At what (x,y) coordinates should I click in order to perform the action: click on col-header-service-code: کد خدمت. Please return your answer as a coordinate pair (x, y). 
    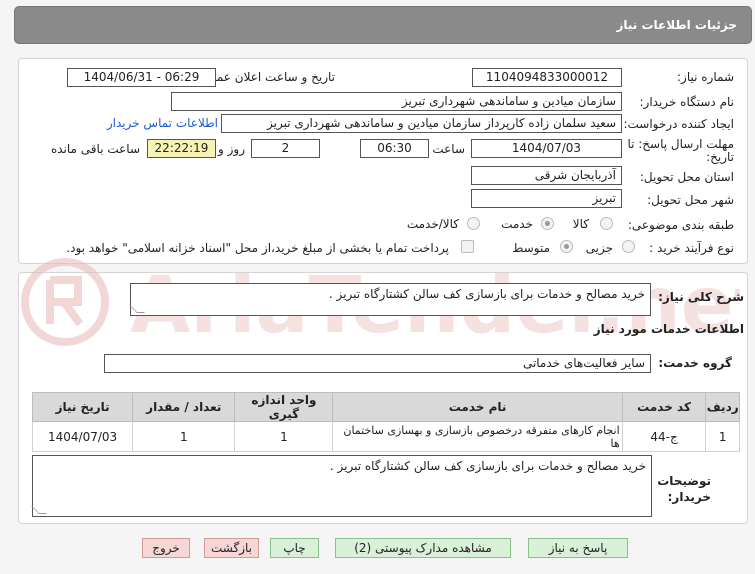
    Looking at the image, I should click on (664, 407).